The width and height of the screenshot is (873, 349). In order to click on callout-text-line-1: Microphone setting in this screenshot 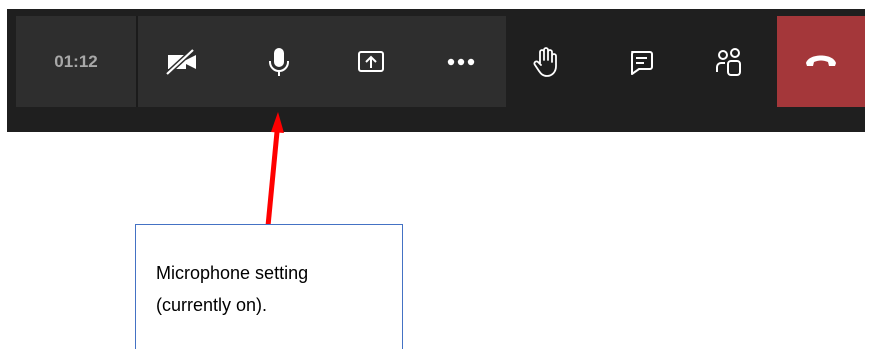, I will do `click(232, 273)`.